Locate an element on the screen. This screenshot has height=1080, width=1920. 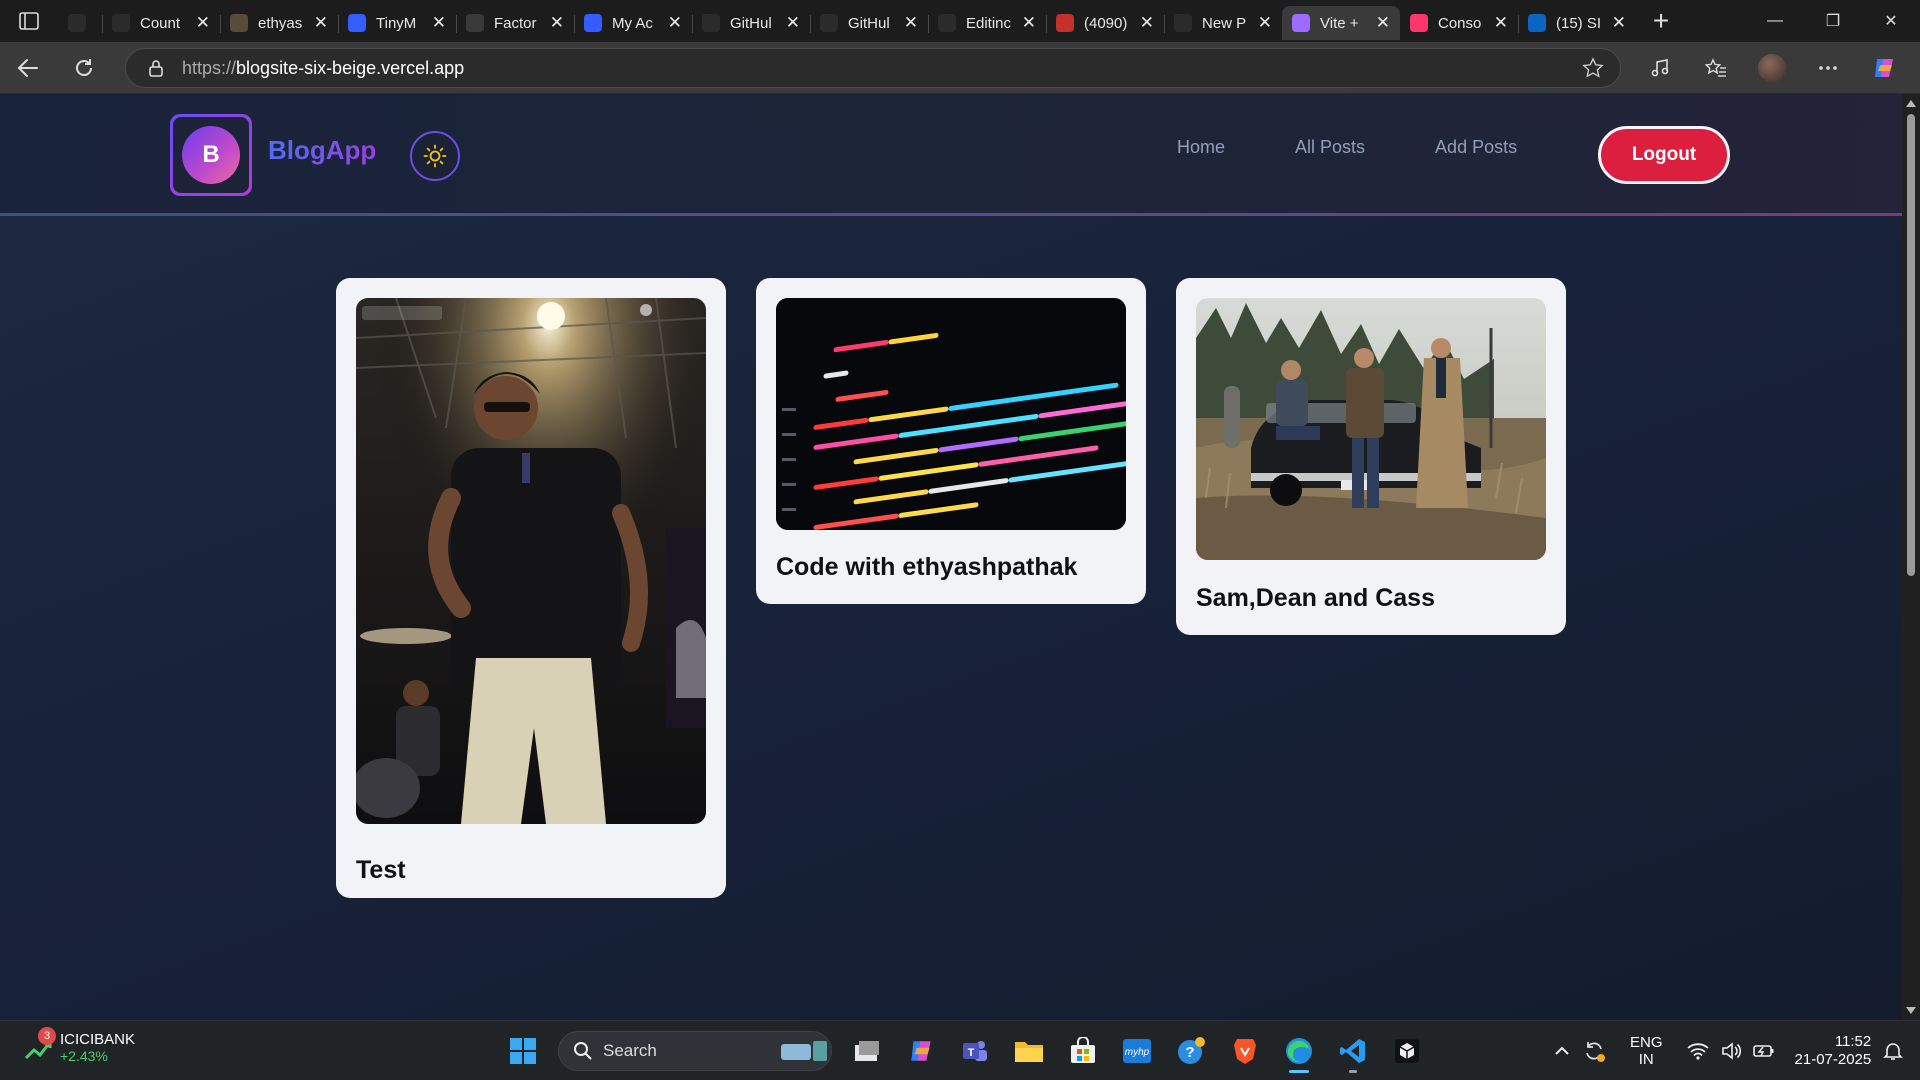
vscode-icon is located at coordinates (1352, 1051).